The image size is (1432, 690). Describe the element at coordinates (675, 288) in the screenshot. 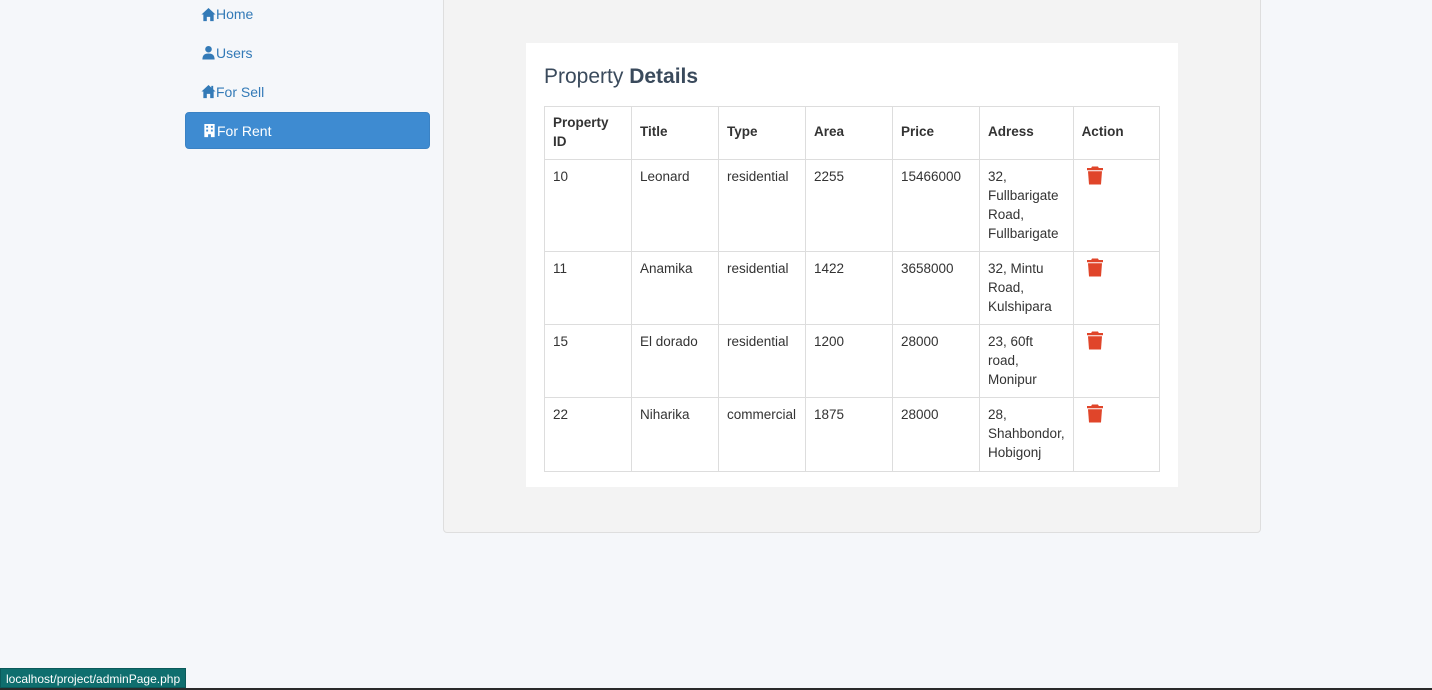

I see `cell-title: Anamika` at that location.